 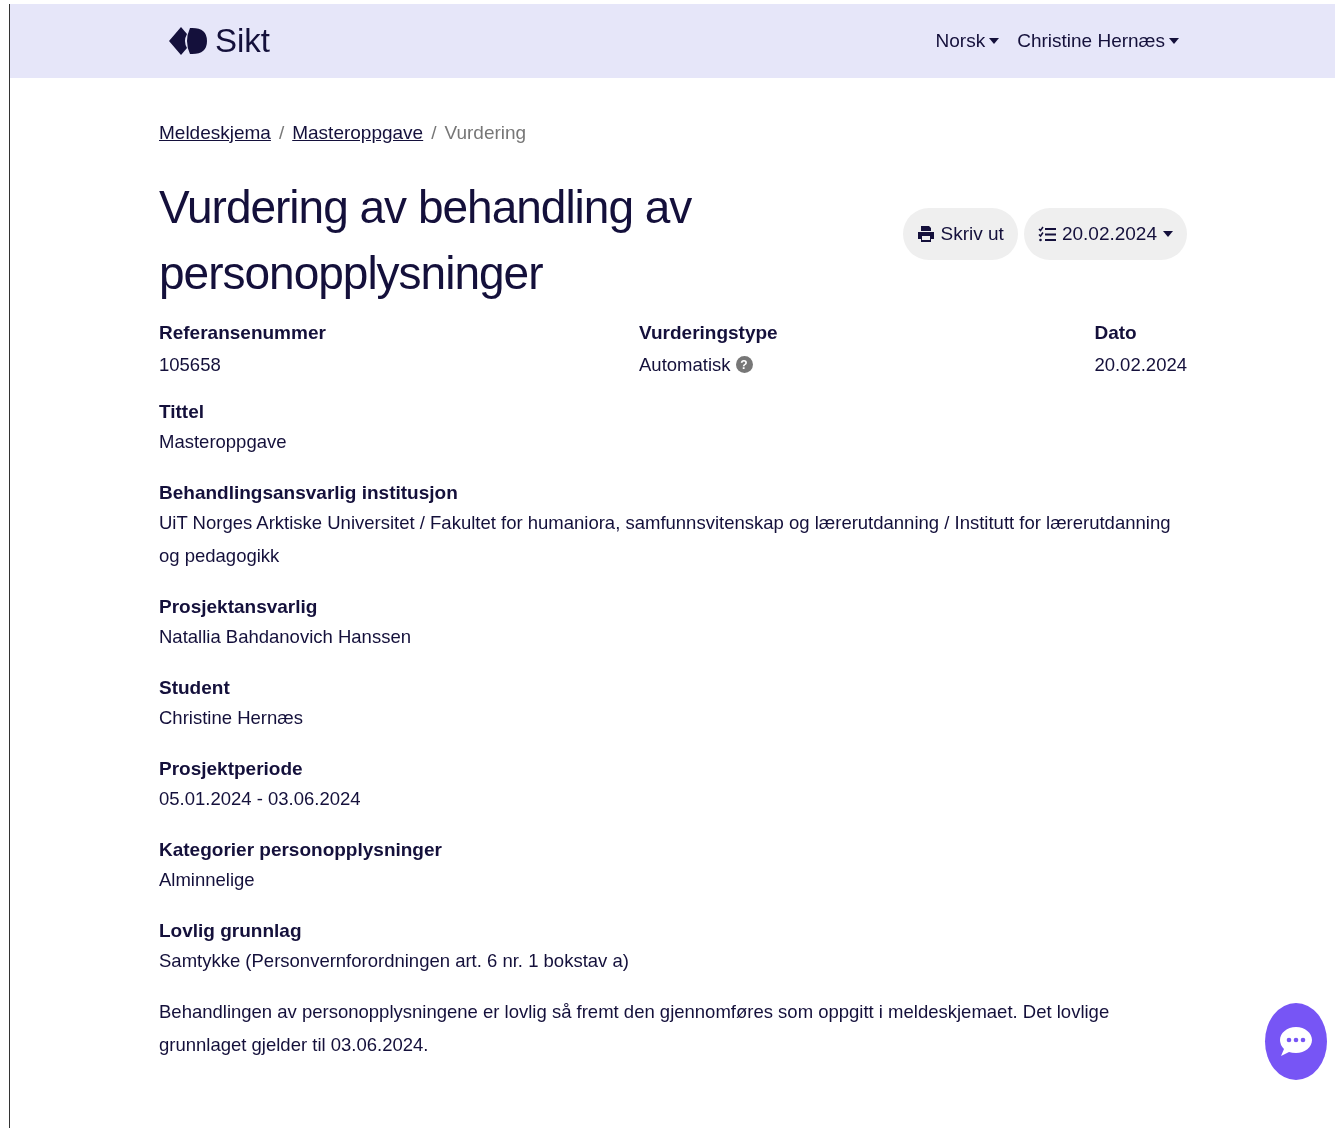 What do you see at coordinates (1046, 234) in the screenshot?
I see `checklist-icon` at bounding box center [1046, 234].